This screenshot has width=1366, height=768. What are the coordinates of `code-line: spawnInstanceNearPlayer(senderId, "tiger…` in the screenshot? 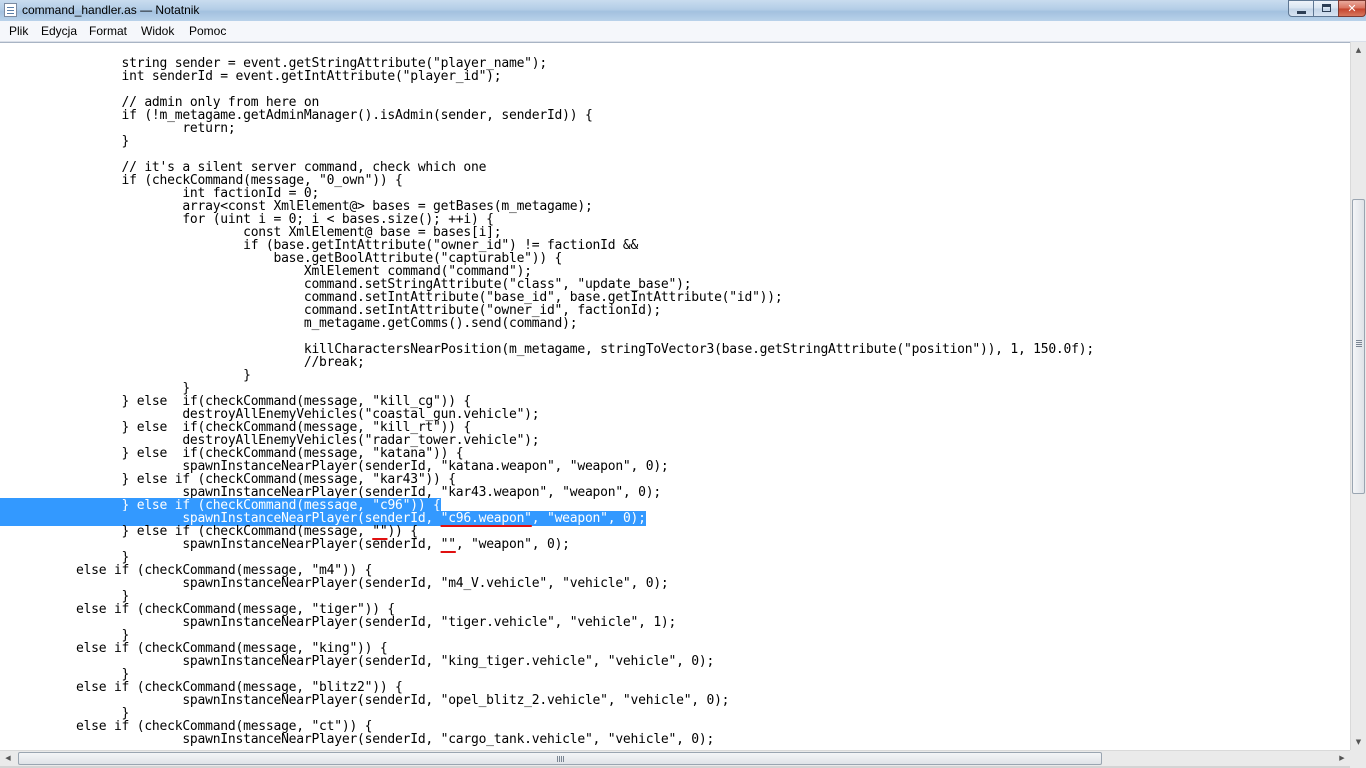 It's located at (338, 622).